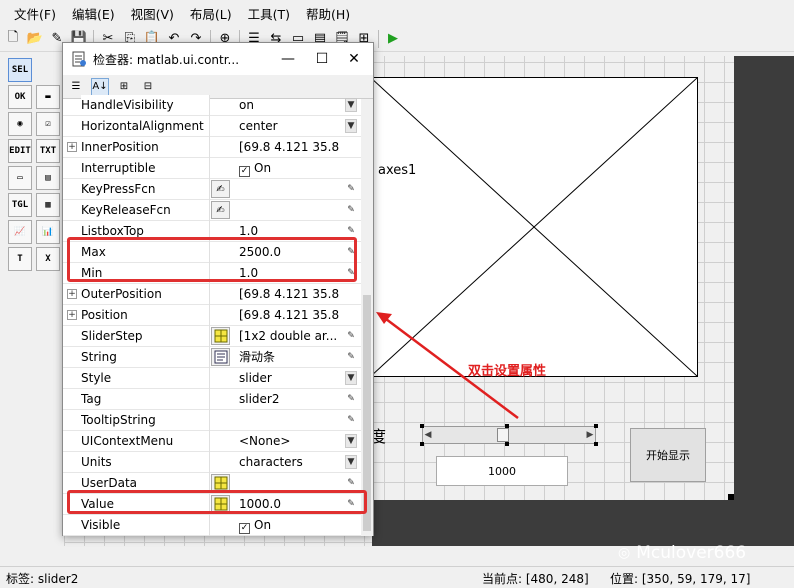  What do you see at coordinates (590, 435) in the screenshot?
I see `slider-right-arrow-icon: ▶` at bounding box center [590, 435].